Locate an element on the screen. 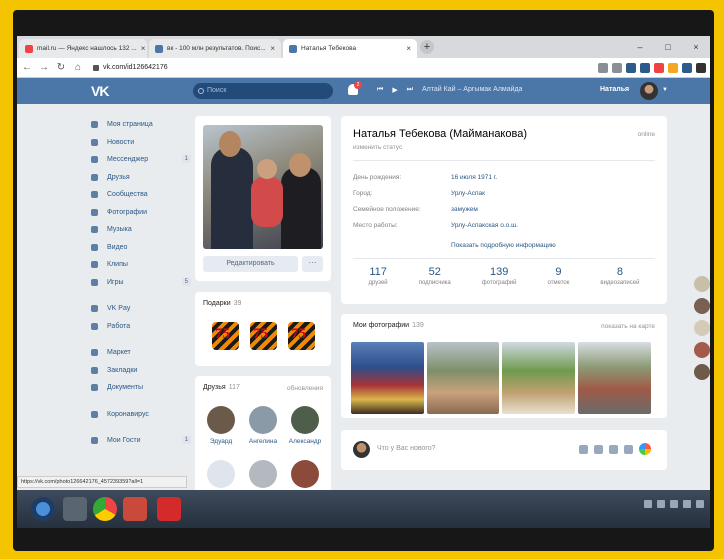  opera-icon is located at coordinates (169, 509).